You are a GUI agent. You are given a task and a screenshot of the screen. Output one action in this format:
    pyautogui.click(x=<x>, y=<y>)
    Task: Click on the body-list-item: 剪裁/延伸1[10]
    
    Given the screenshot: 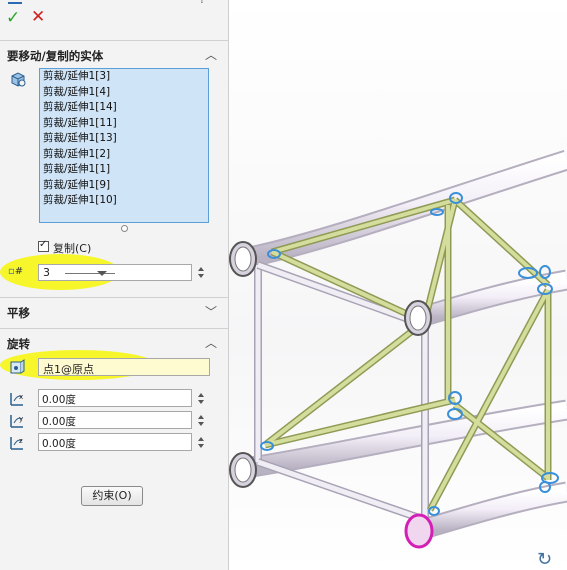 What is the action you would take?
    pyautogui.click(x=124, y=201)
    